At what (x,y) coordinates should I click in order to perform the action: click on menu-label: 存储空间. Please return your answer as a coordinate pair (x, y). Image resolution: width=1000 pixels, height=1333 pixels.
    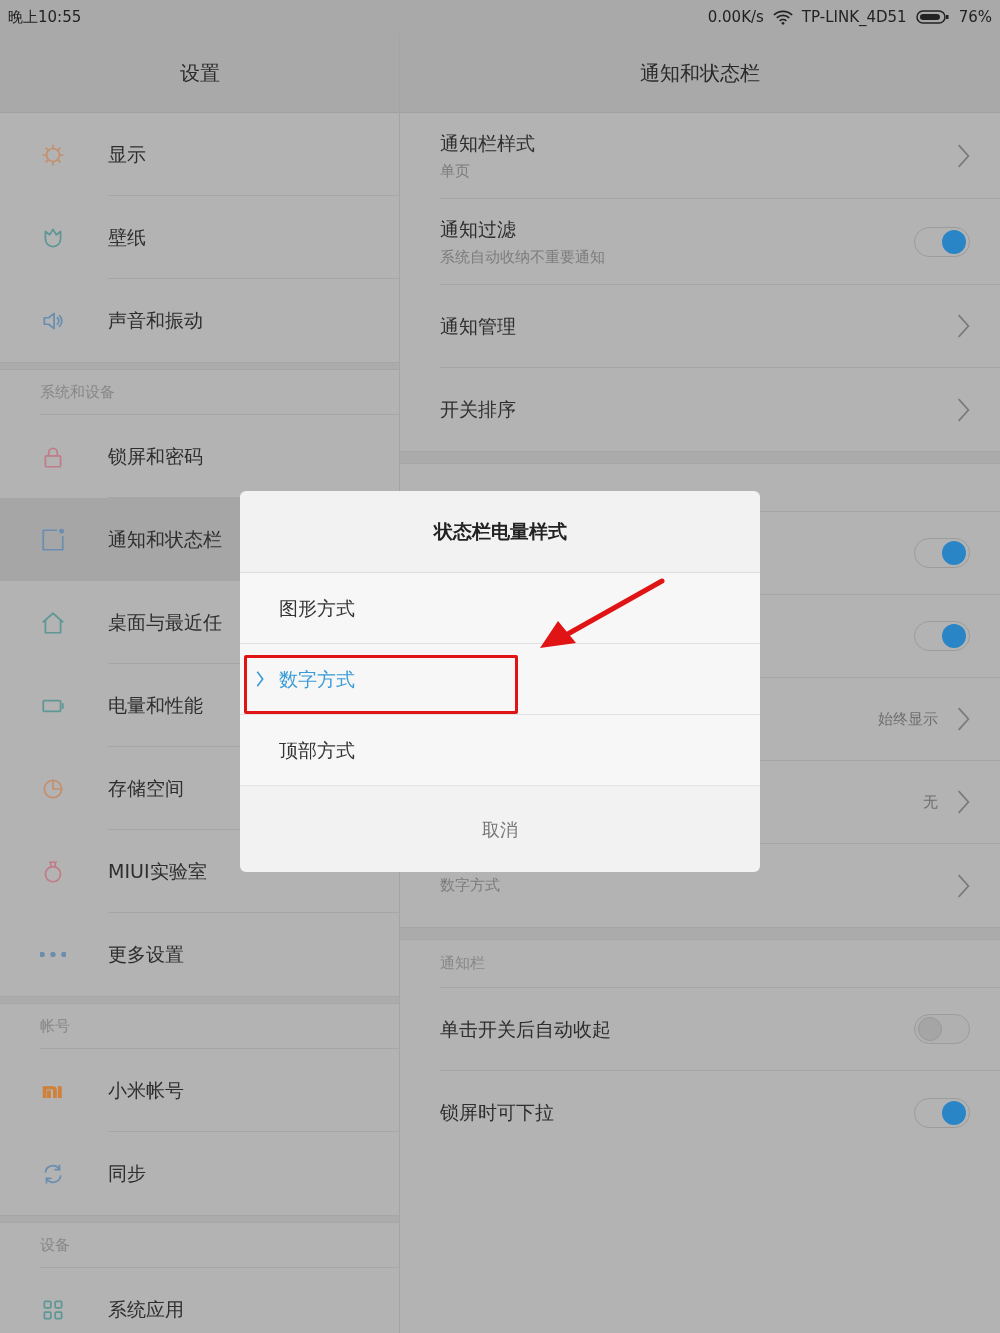
    Looking at the image, I should click on (146, 788).